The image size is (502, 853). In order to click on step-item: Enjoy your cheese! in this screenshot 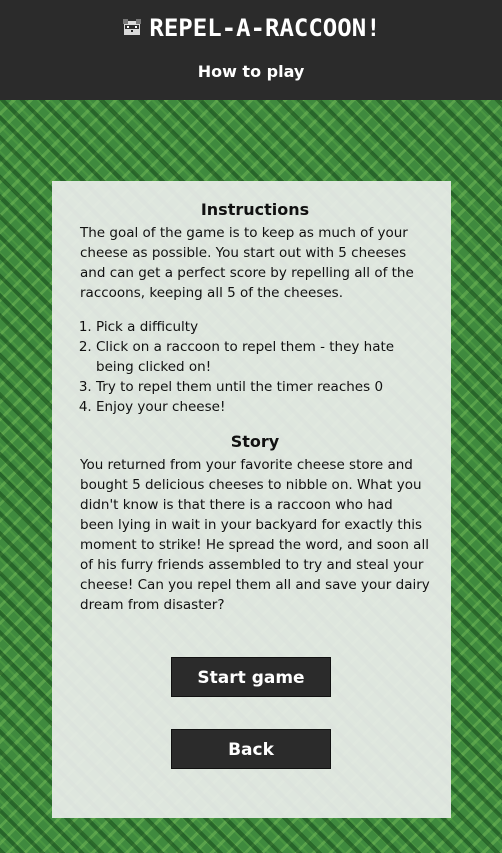, I will do `click(263, 407)`.